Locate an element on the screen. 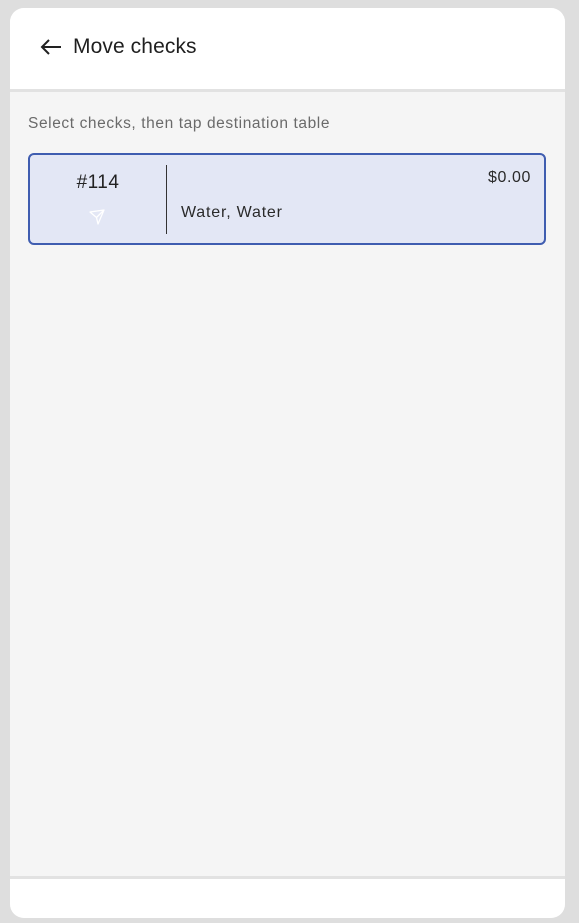 The image size is (579, 923). card-divider is located at coordinates (166, 199).